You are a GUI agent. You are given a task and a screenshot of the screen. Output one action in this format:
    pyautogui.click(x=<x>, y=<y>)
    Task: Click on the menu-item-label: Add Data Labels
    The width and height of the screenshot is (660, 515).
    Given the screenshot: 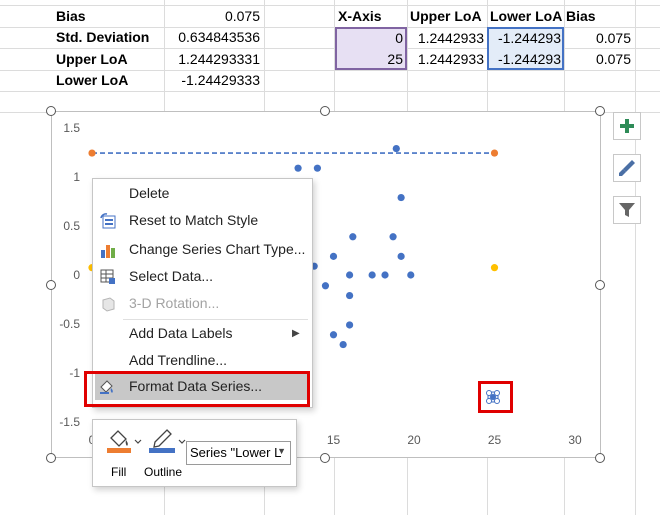 What is the action you would take?
    pyautogui.click(x=181, y=333)
    